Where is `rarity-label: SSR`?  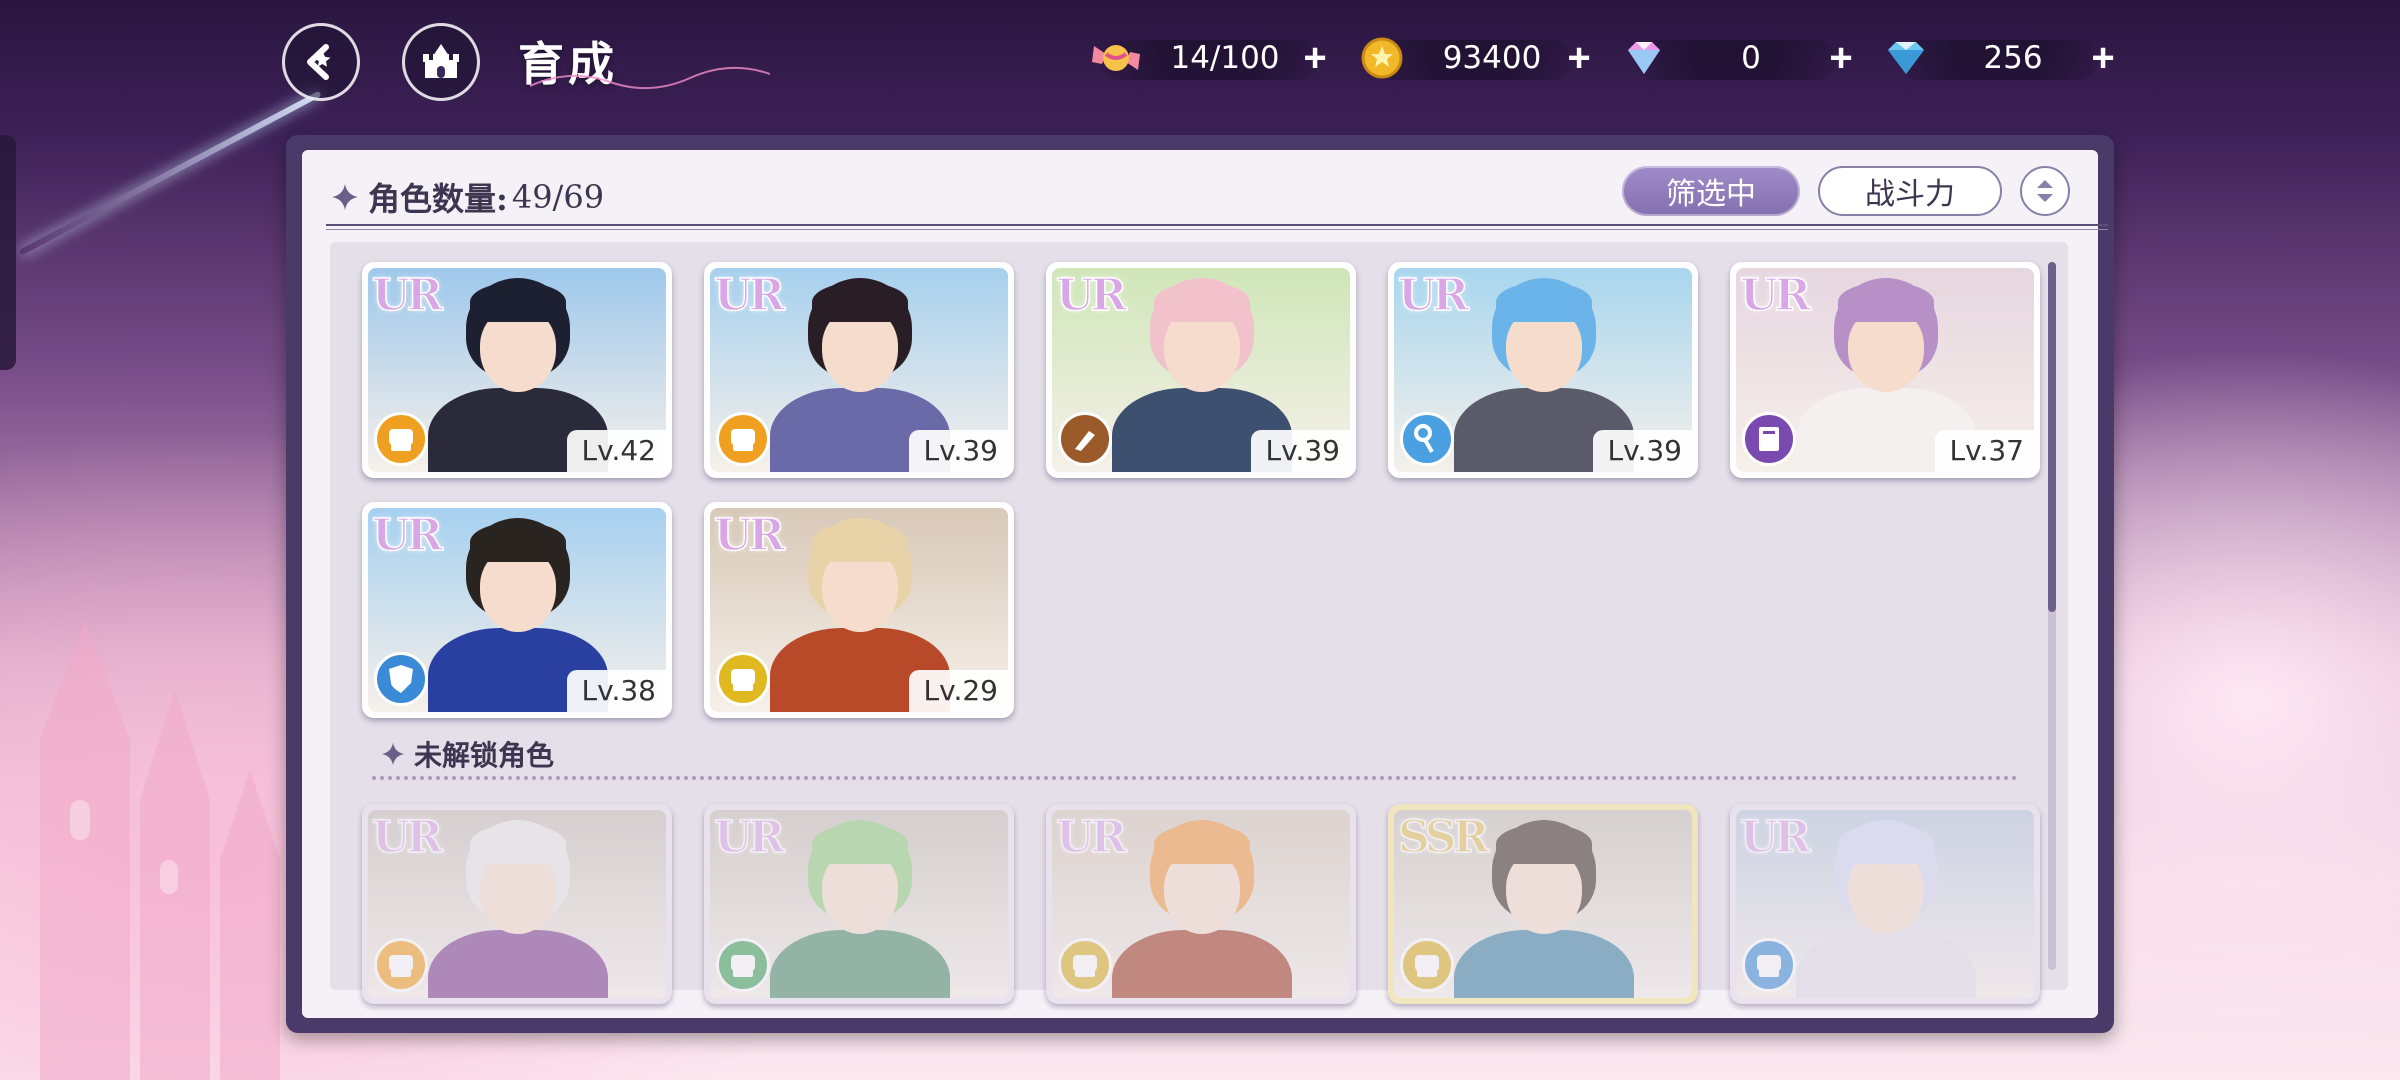 rarity-label: SSR is located at coordinates (1443, 837).